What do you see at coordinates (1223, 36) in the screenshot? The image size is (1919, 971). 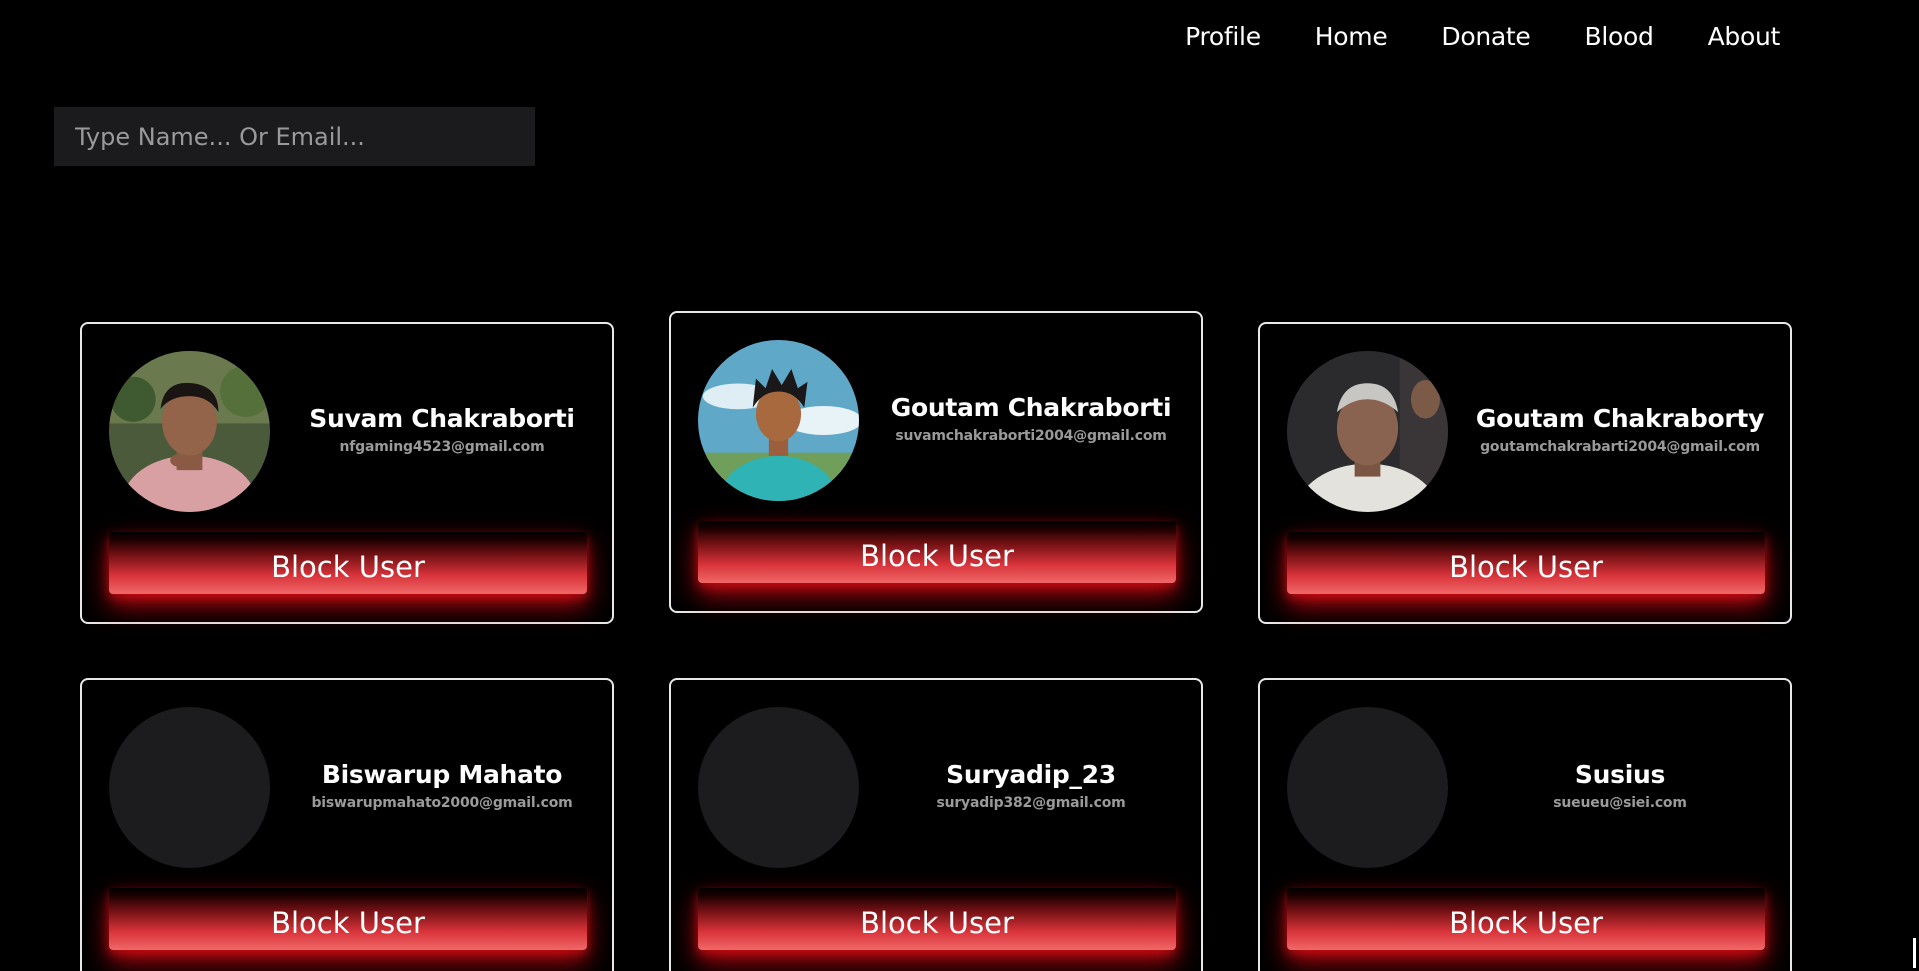 I see `nav-profile: Profile` at bounding box center [1223, 36].